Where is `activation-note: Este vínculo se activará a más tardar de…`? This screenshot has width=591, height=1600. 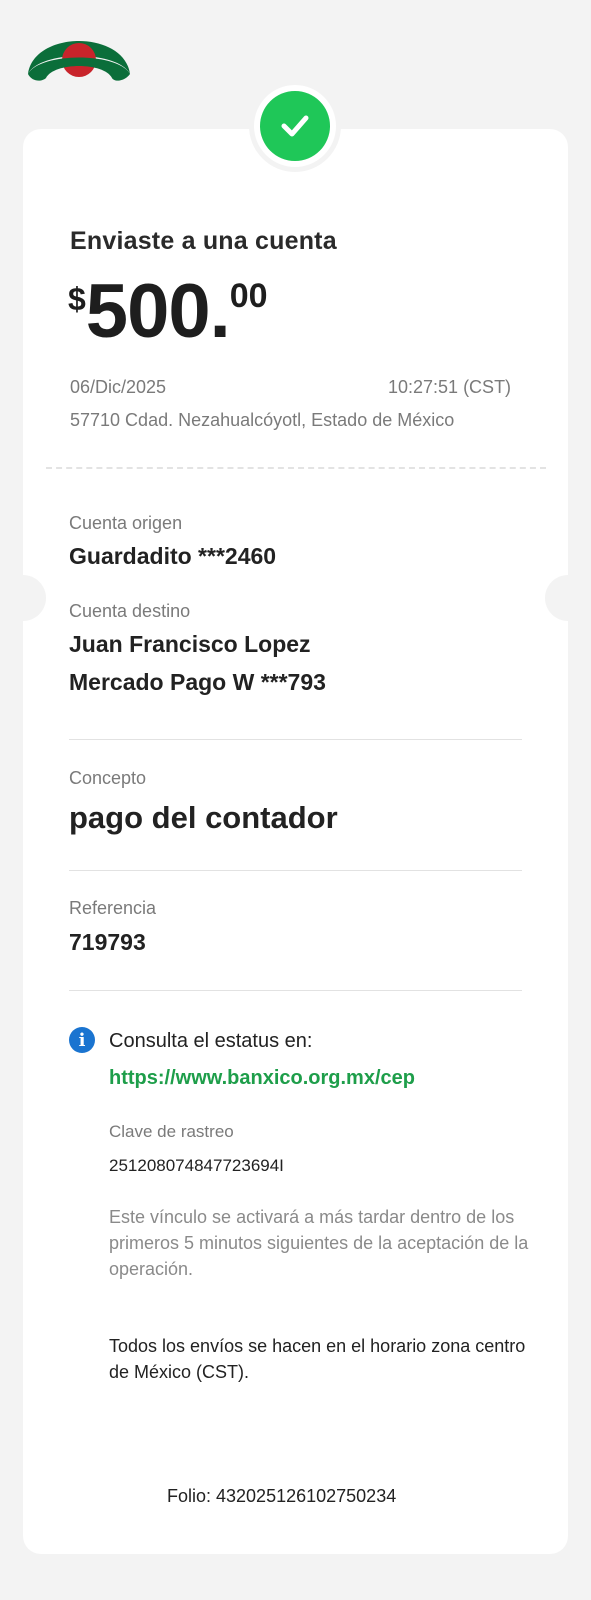
activation-note: Este vínculo se activará a más tardar de… is located at coordinates (319, 1243).